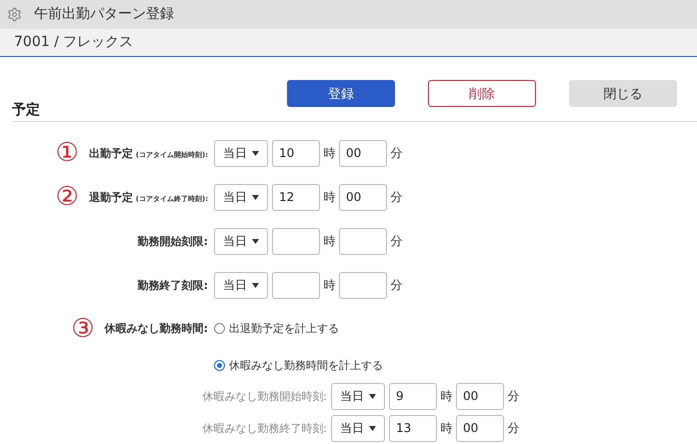 This screenshot has height=444, width=697. Describe the element at coordinates (74, 42) in the screenshot. I see `pattern-name: 7001 / フレックス` at that location.